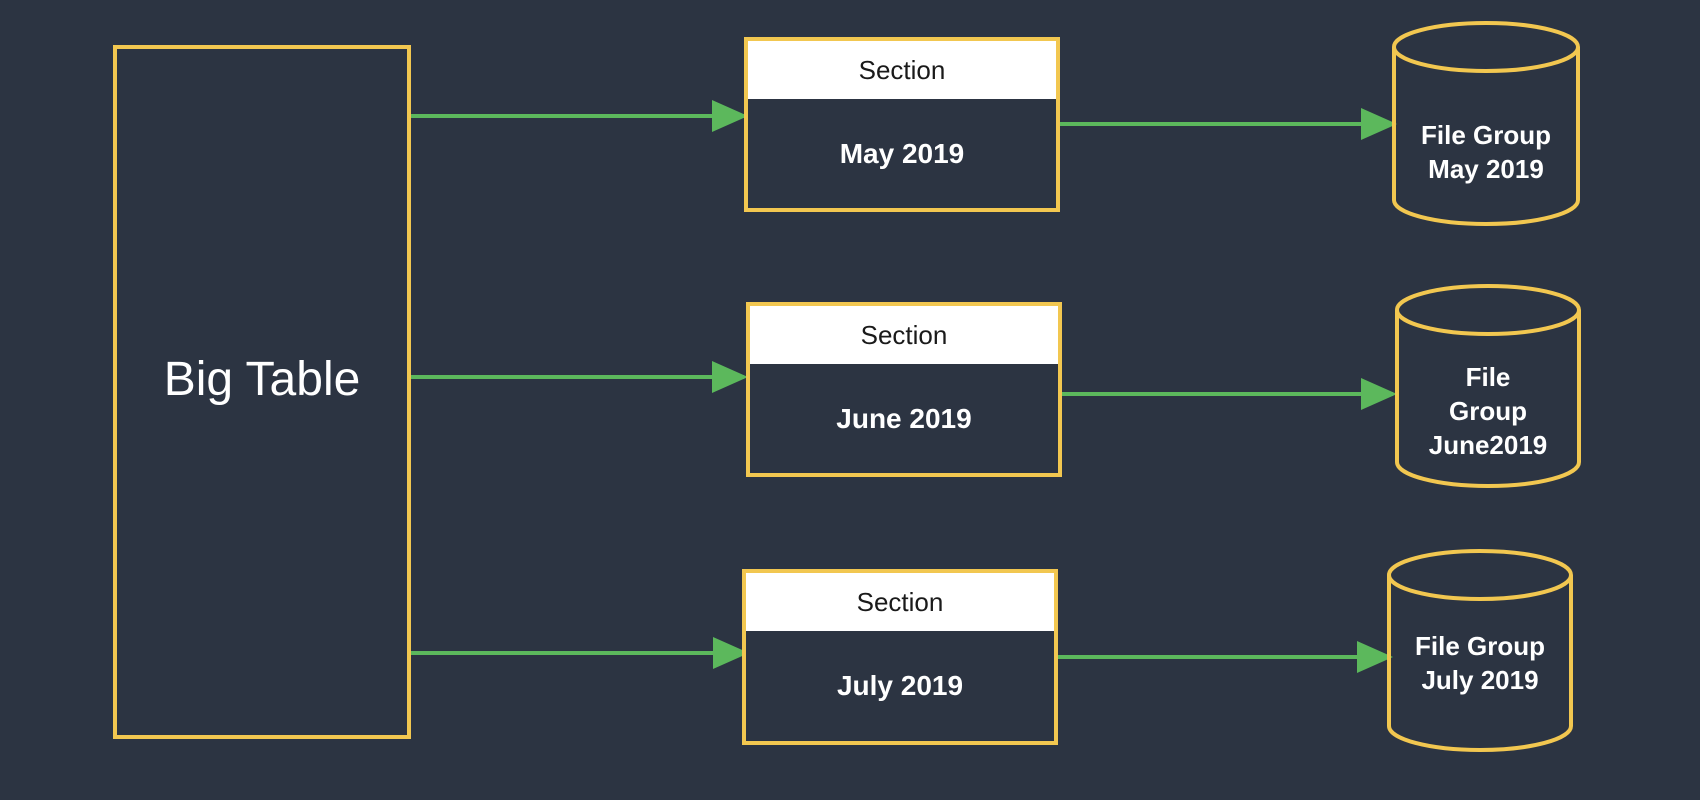 The width and height of the screenshot is (1700, 800). I want to click on filegroup-label-may: File Group May 2019, so click(1486, 152).